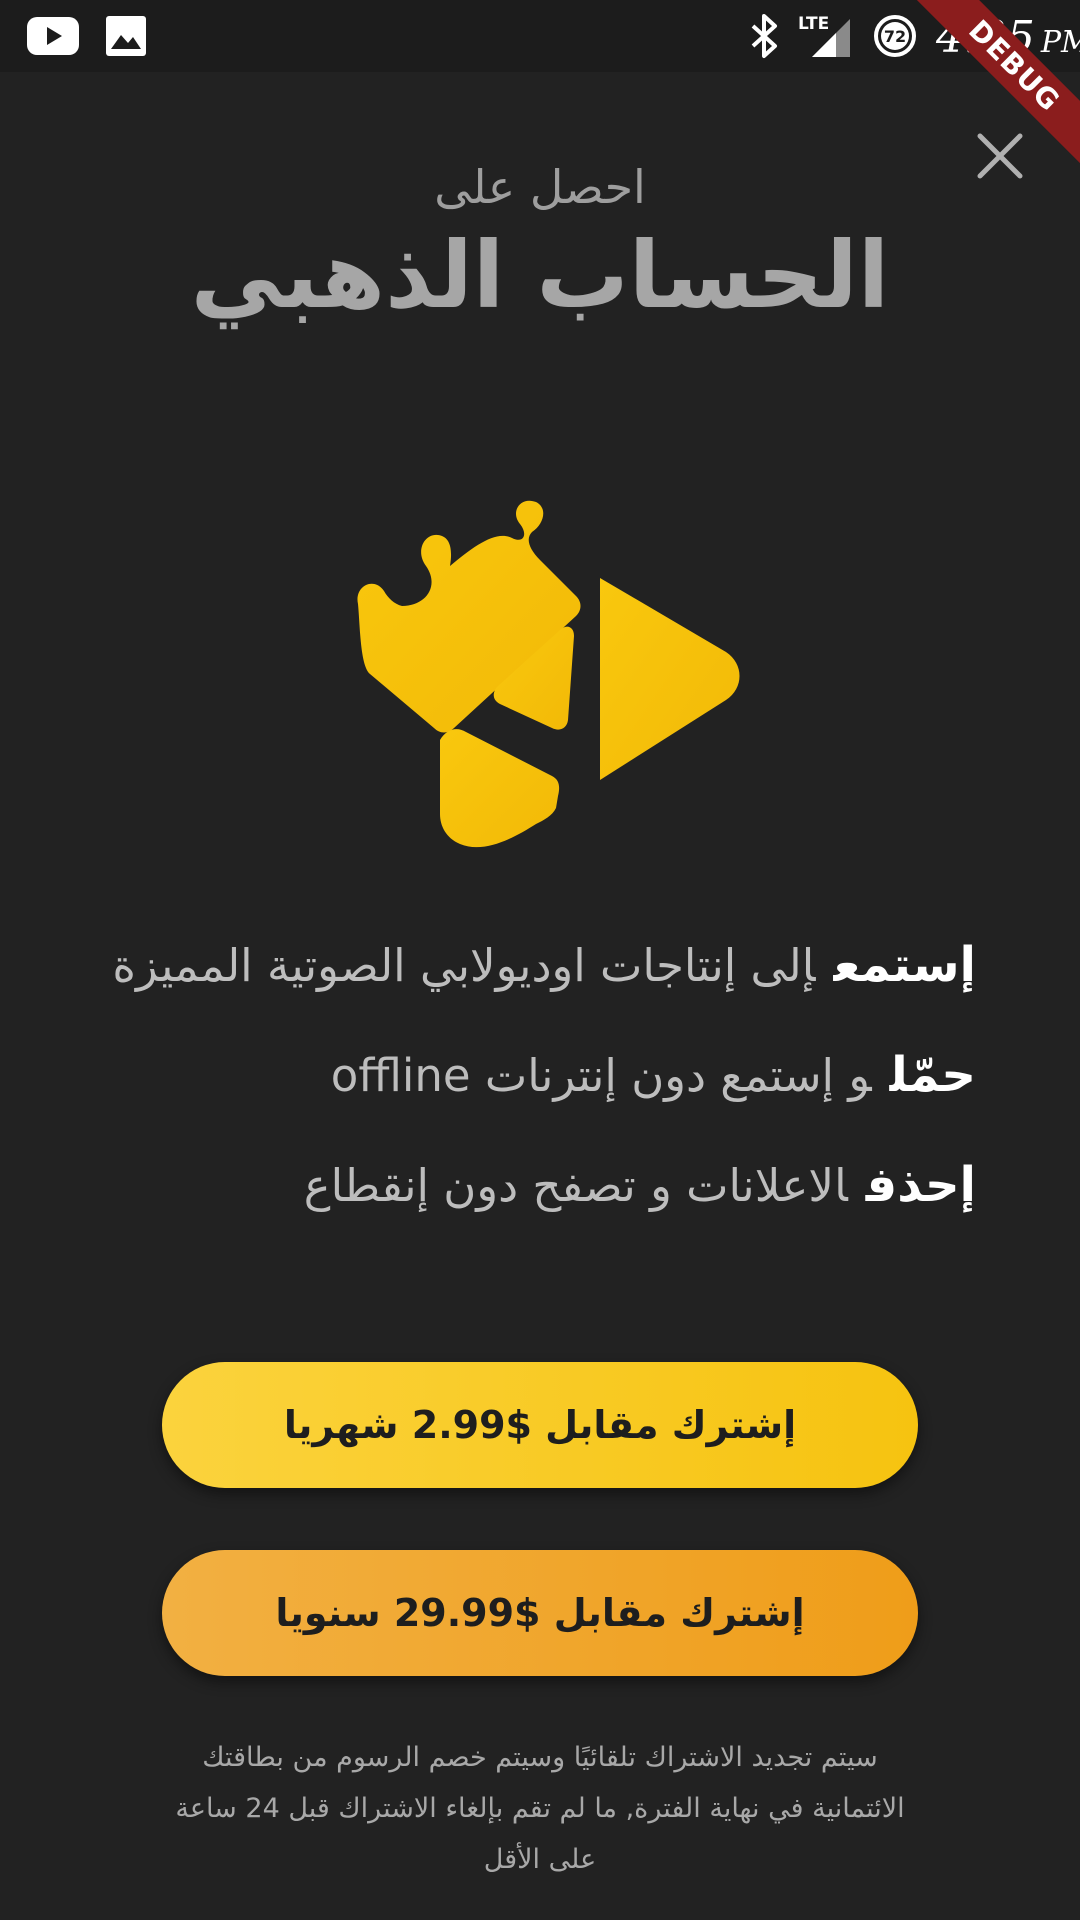 Image resolution: width=1080 pixels, height=1920 pixels. I want to click on network-type-label: LTE, so click(813, 24).